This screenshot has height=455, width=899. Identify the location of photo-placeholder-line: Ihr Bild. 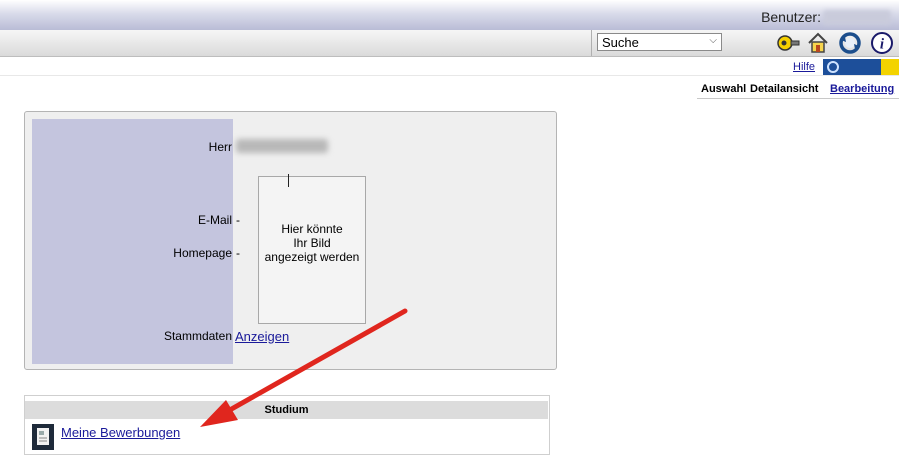
(312, 243).